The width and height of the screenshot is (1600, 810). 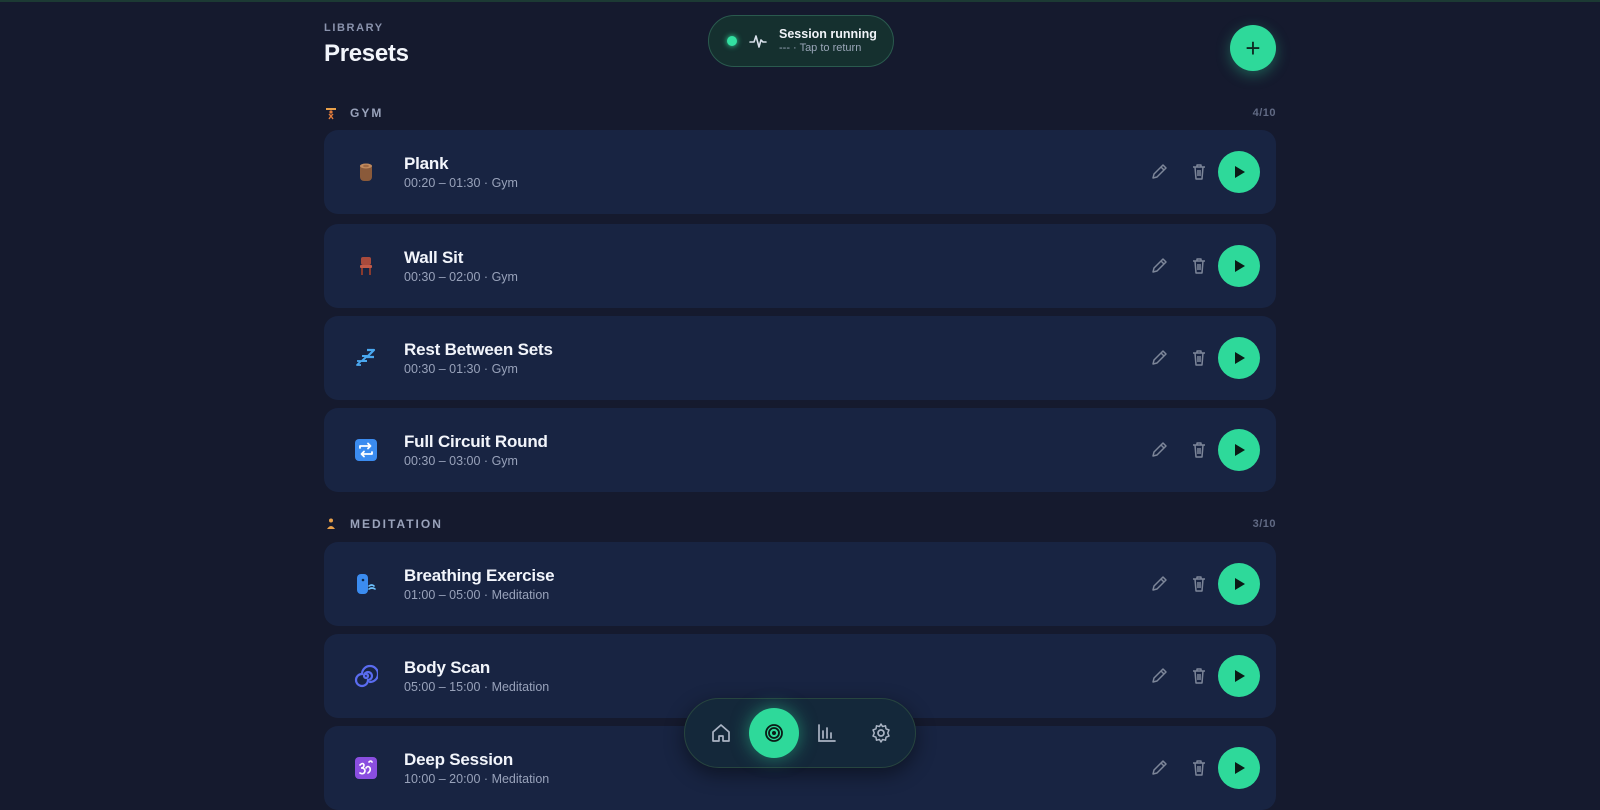 I want to click on add-preset-button: +, so click(x=1253, y=48).